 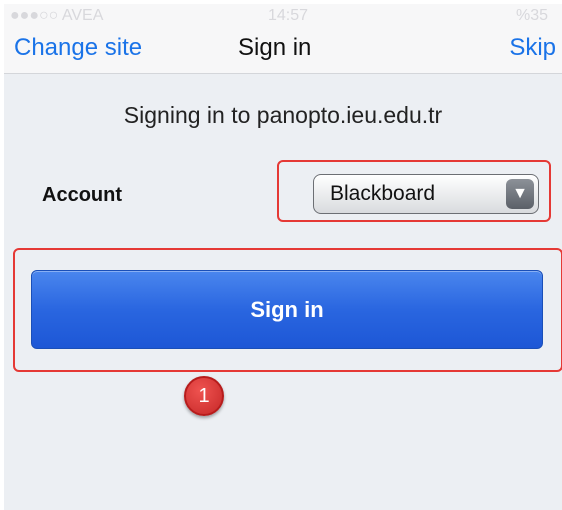 I want to click on status-bar: ●●●○○ AVEA 14:57 %35, so click(x=283, y=16).